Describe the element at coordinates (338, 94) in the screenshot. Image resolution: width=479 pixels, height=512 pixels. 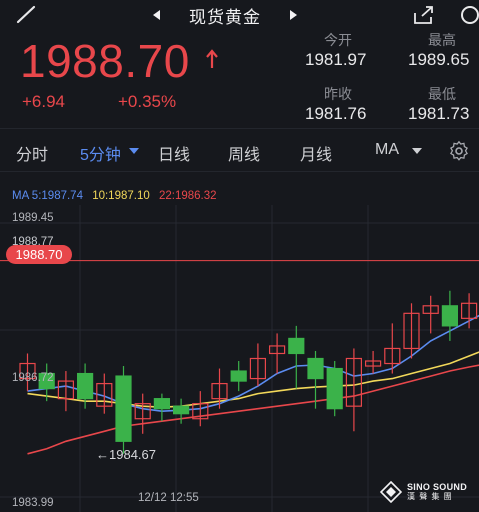
I see `prev-close-label: 昨收` at that location.